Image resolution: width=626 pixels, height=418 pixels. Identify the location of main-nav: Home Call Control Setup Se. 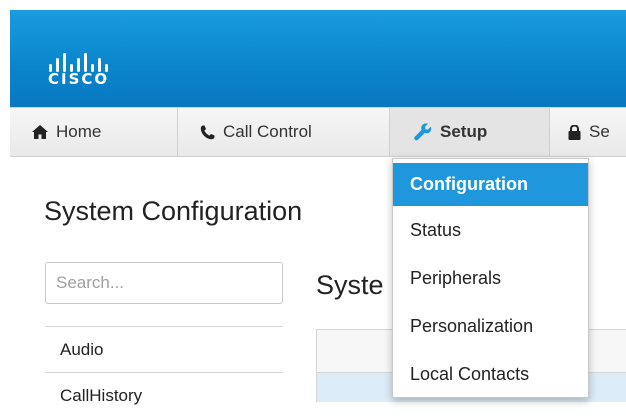
(318, 132).